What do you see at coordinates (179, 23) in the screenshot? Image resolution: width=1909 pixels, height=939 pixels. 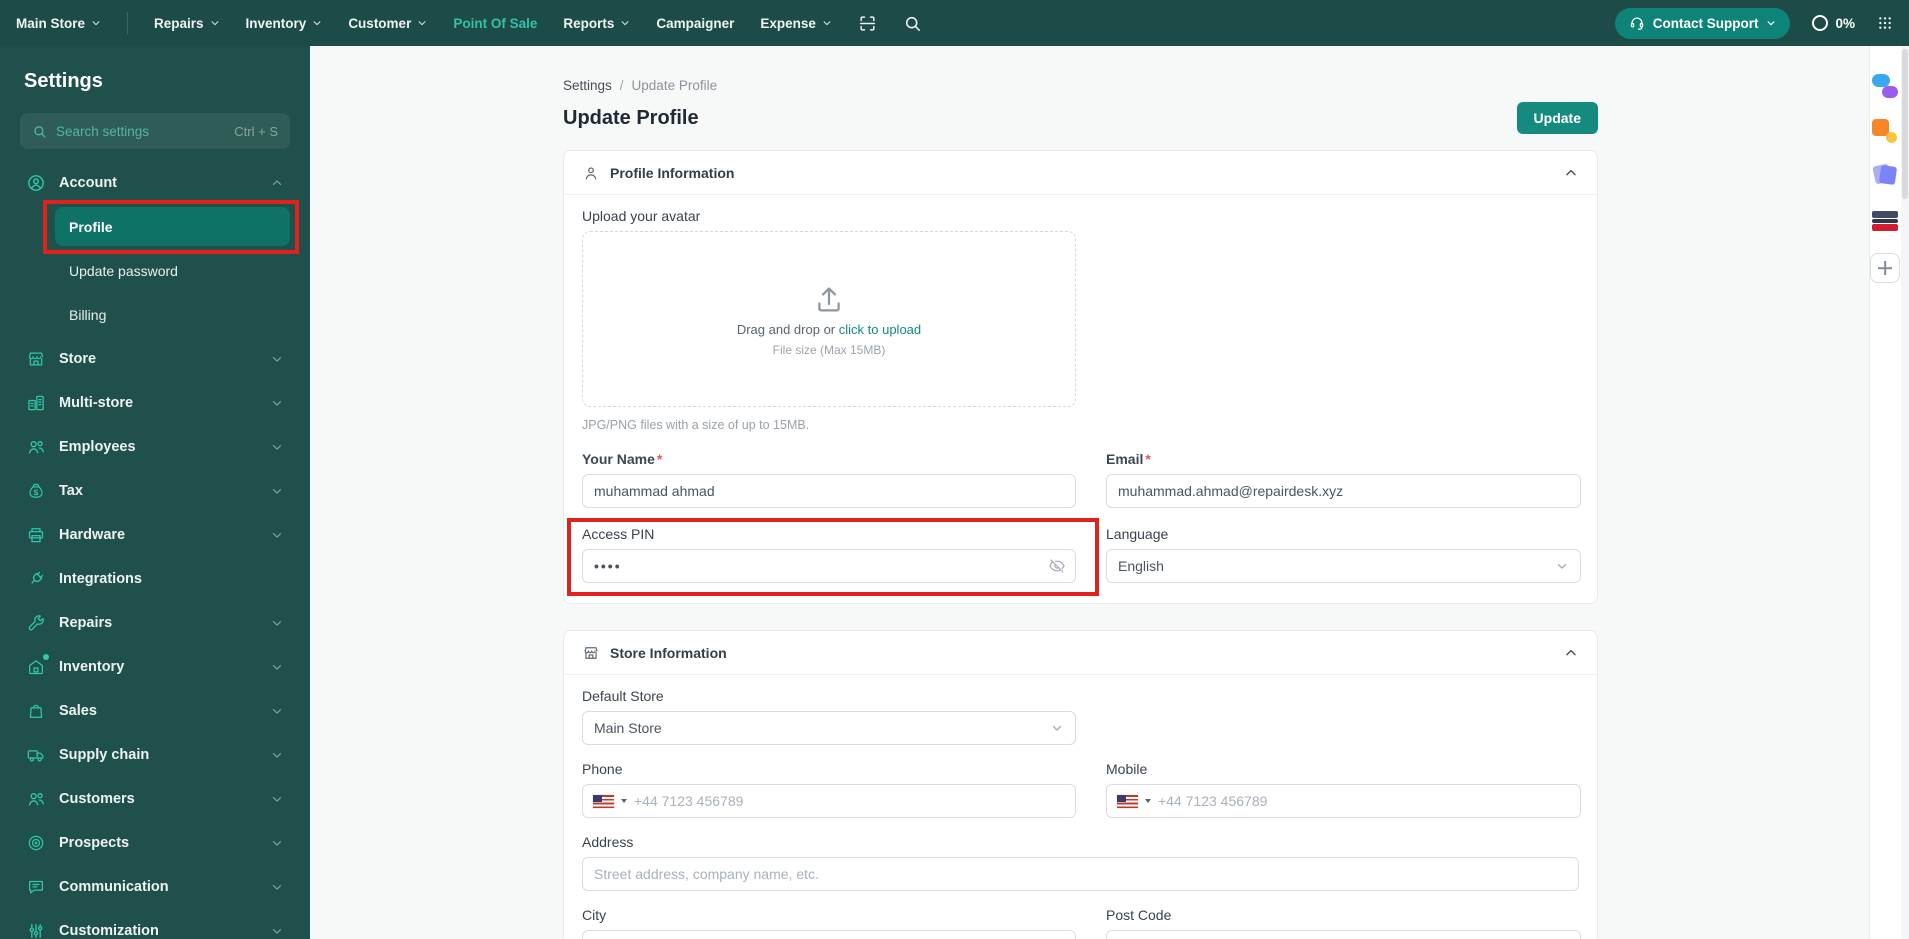 I see `nav-item-label: Repairs` at bounding box center [179, 23].